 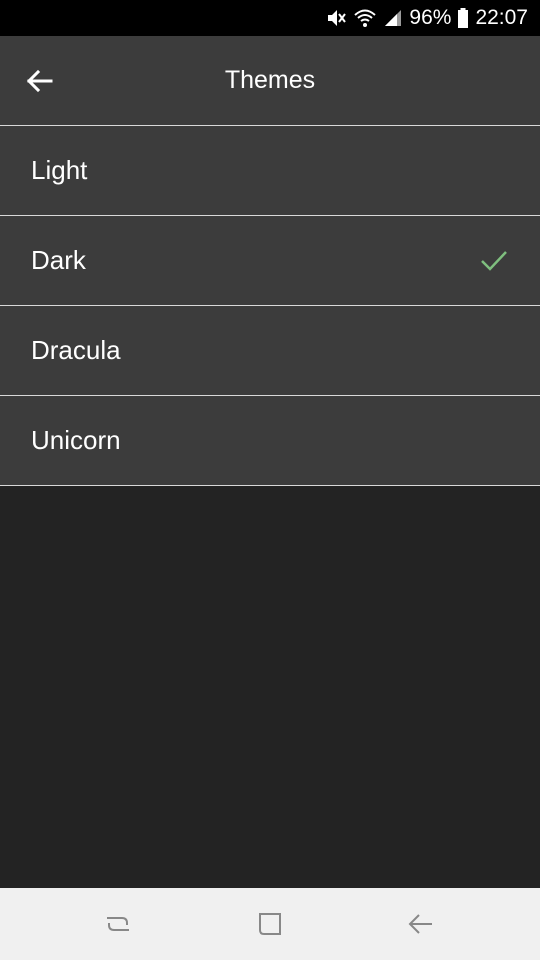 I want to click on status-bar: 96% 22:07, so click(x=270, y=18).